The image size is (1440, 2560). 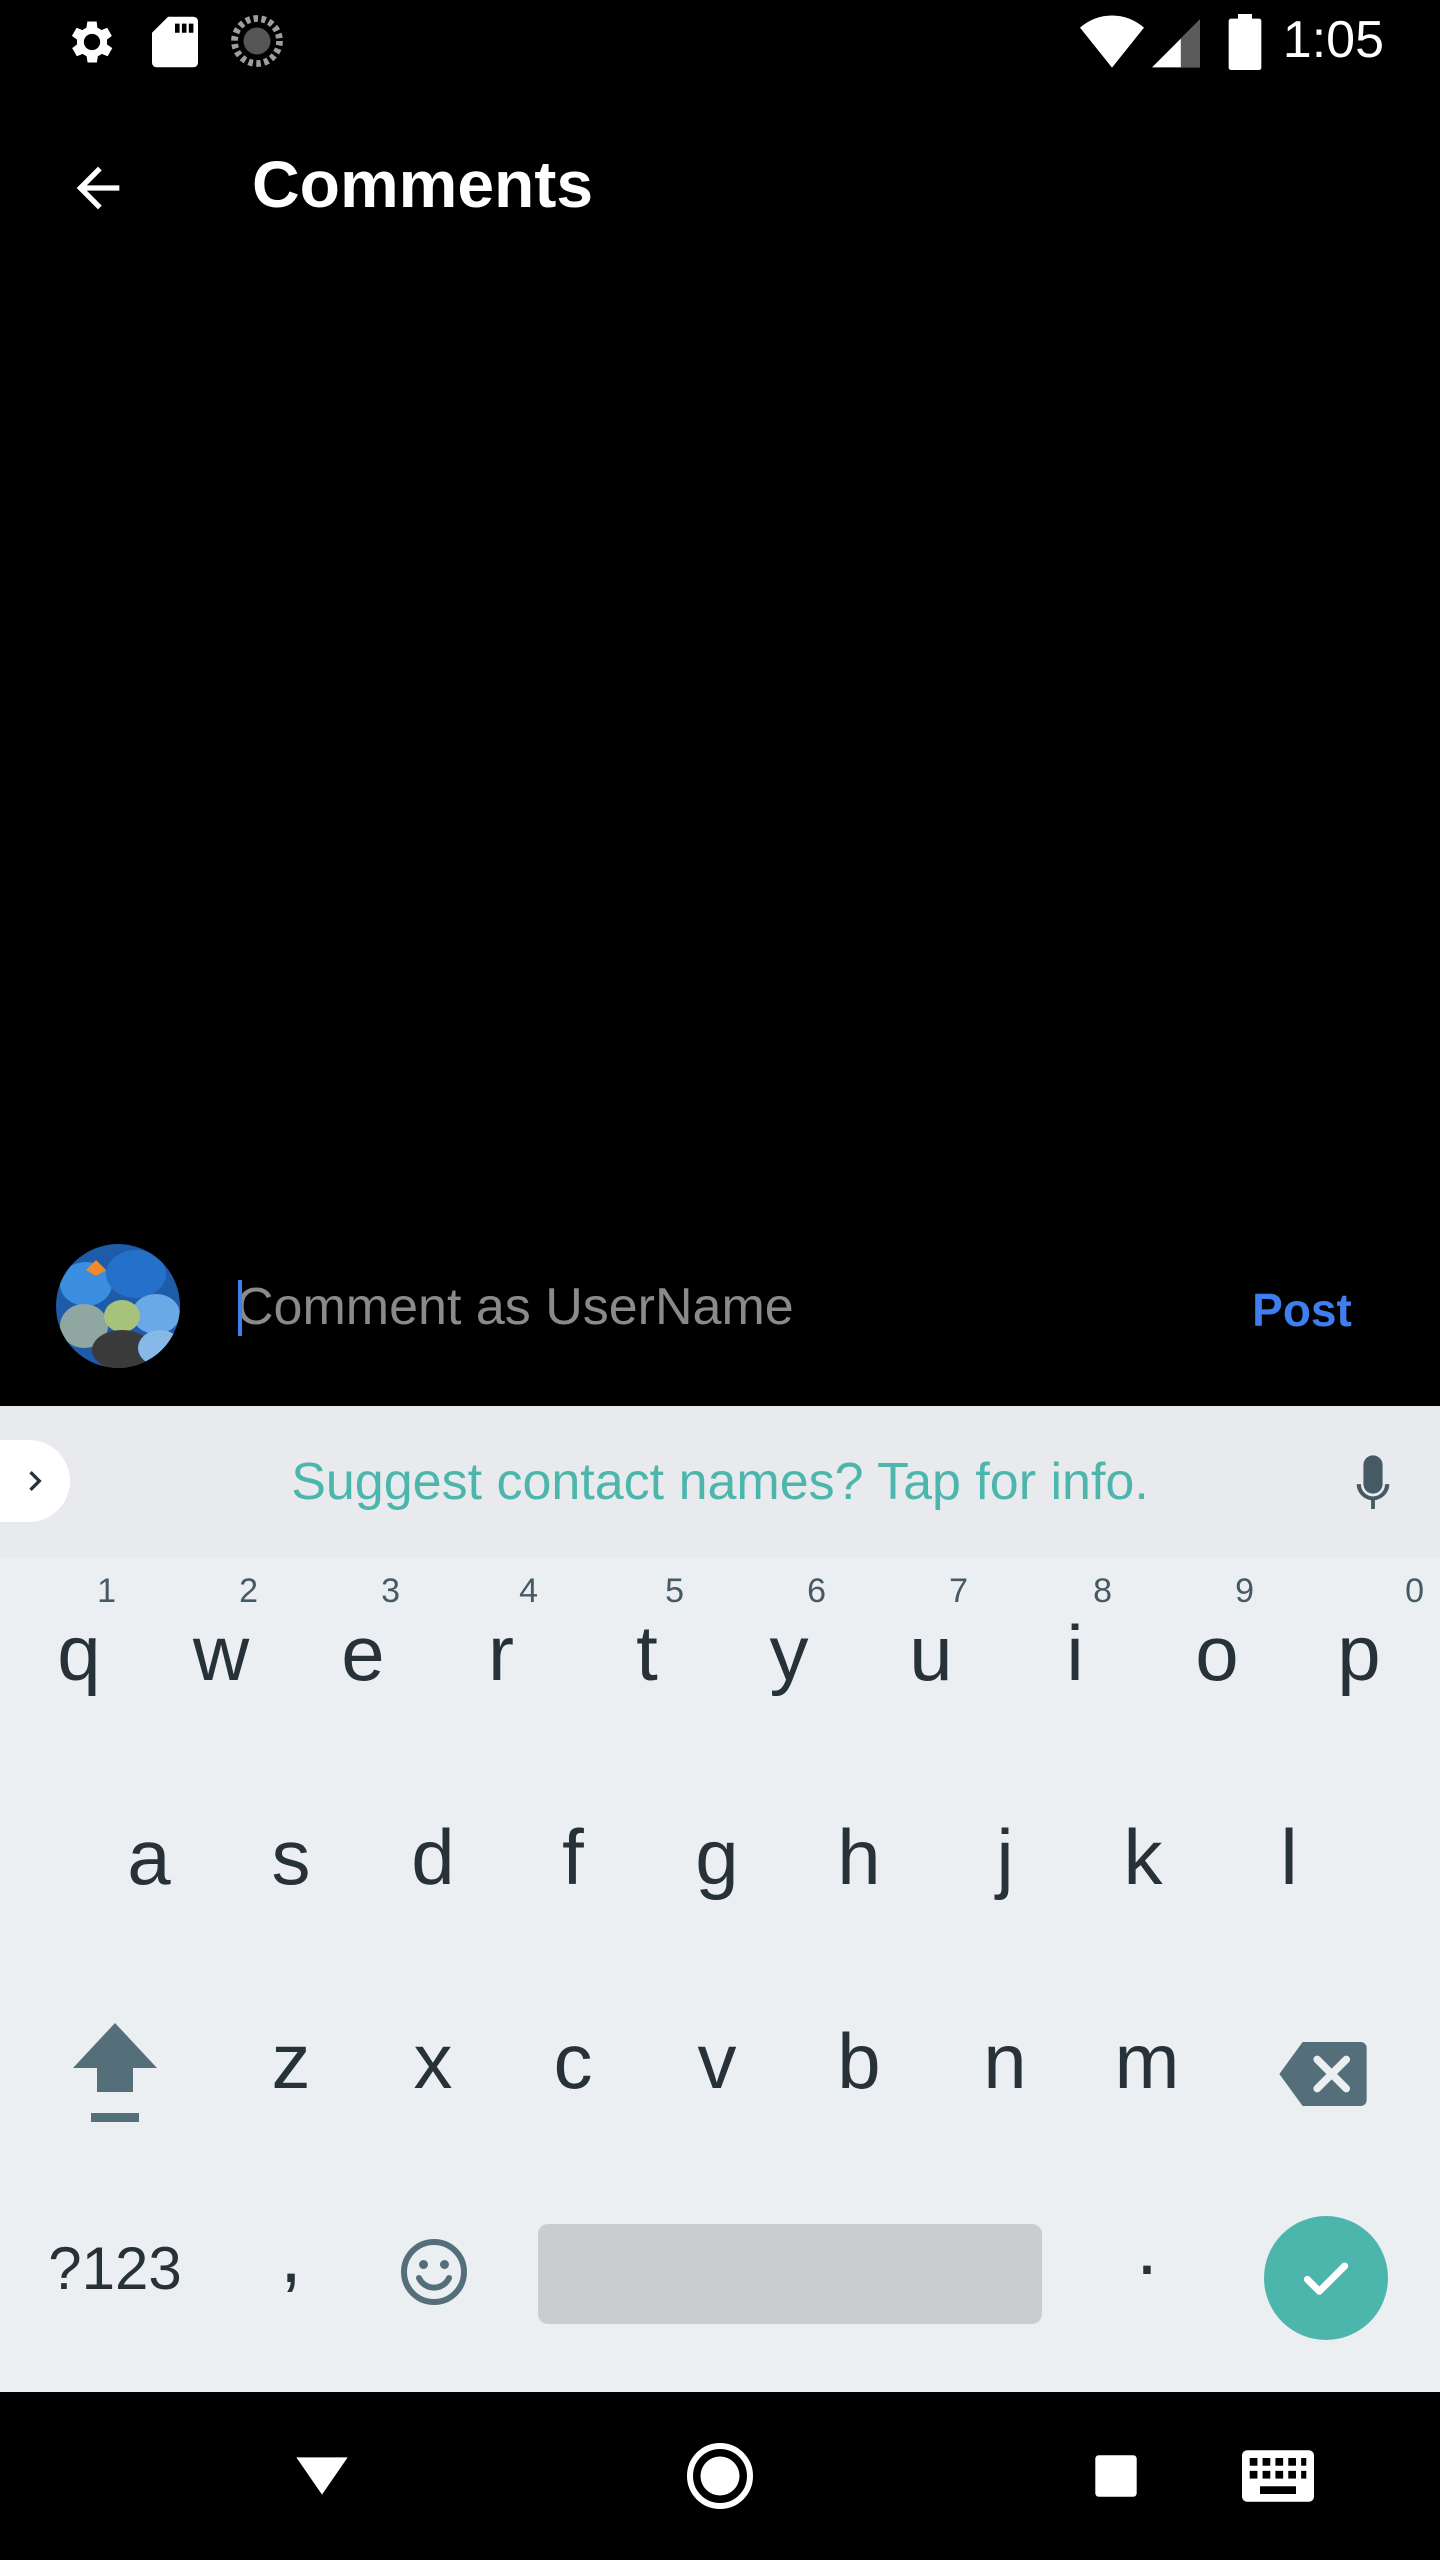 What do you see at coordinates (1176, 43) in the screenshot?
I see `signal-icon` at bounding box center [1176, 43].